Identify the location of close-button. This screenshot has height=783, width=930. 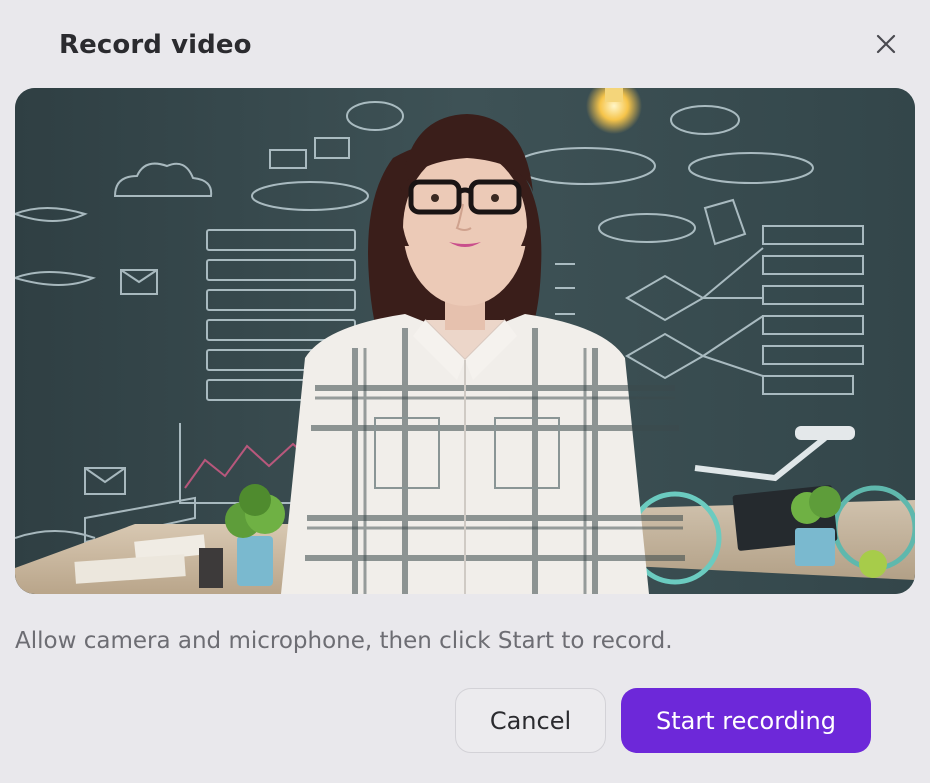
(886, 44).